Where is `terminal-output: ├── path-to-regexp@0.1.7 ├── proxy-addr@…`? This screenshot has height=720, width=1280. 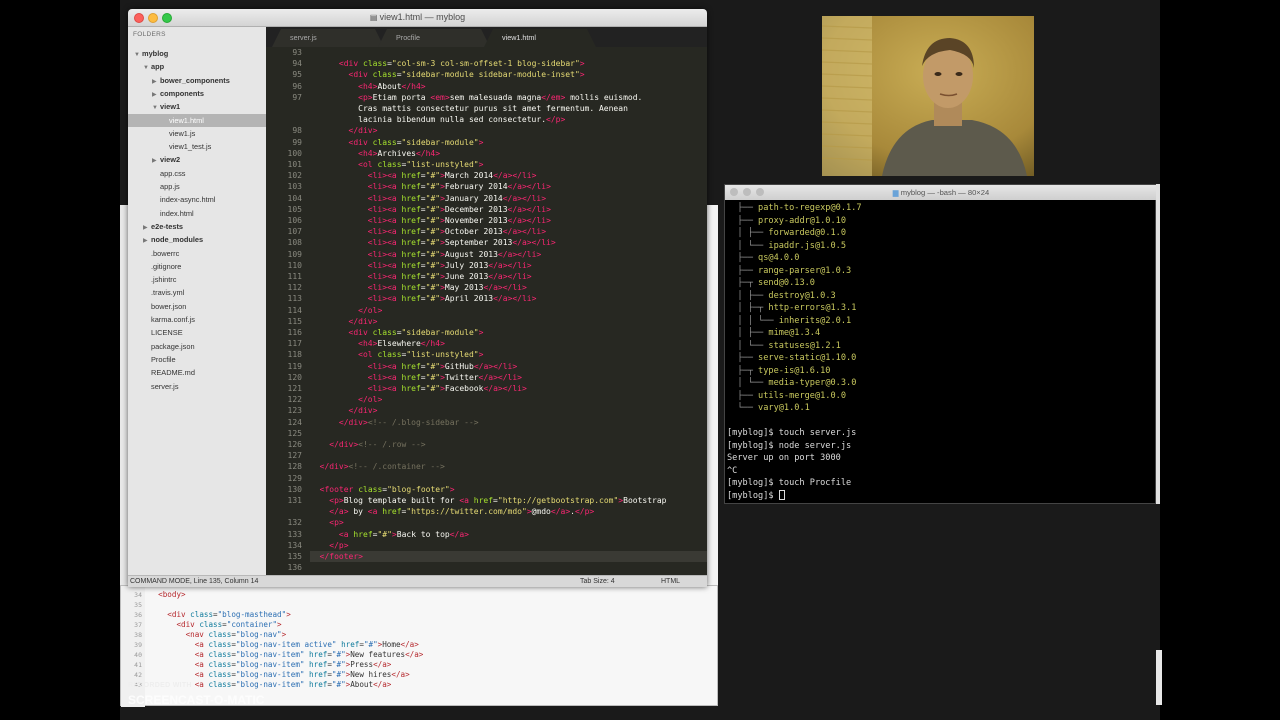
terminal-output: ├── path-to-regexp@0.1.7 ├── proxy-addr@… is located at coordinates (940, 352).